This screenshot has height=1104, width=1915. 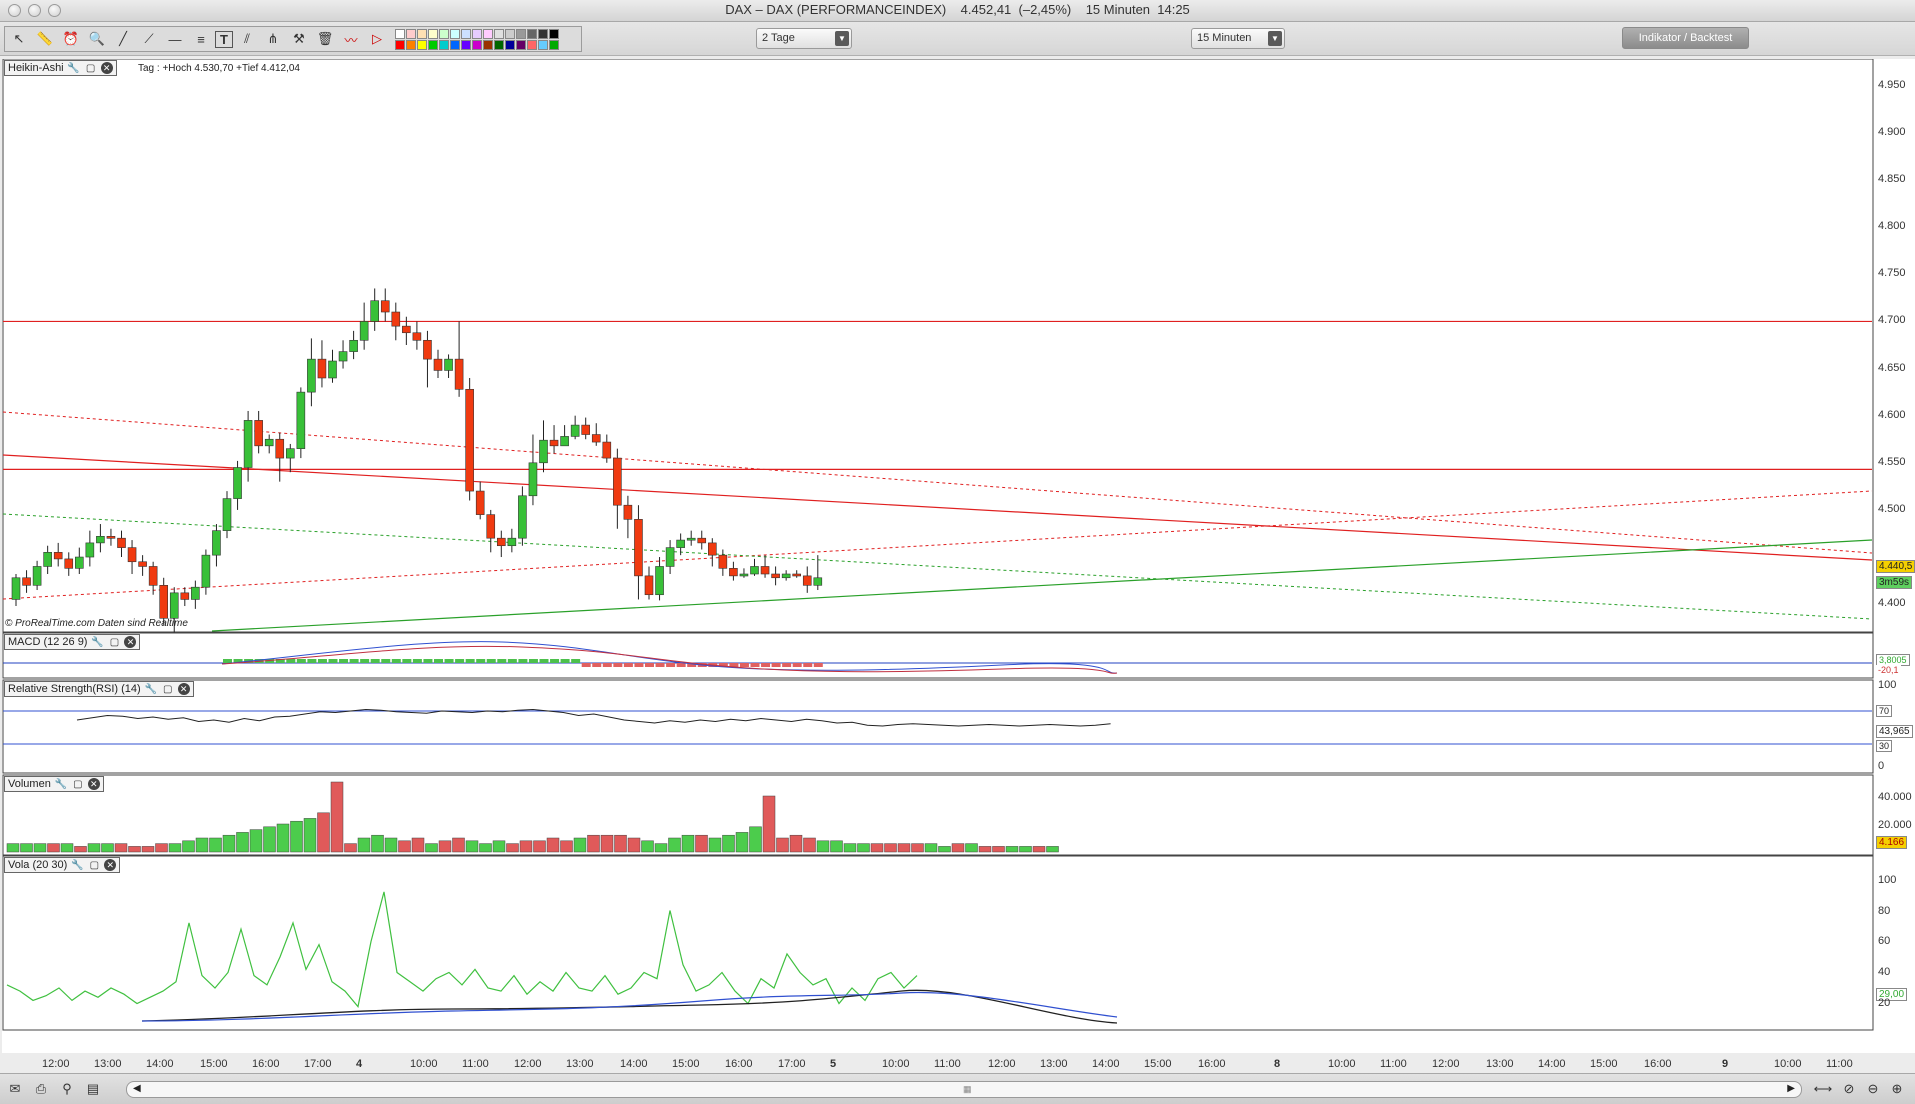 What do you see at coordinates (1884, 746) in the screenshot?
I see `rsi-30-tag: 30` at bounding box center [1884, 746].